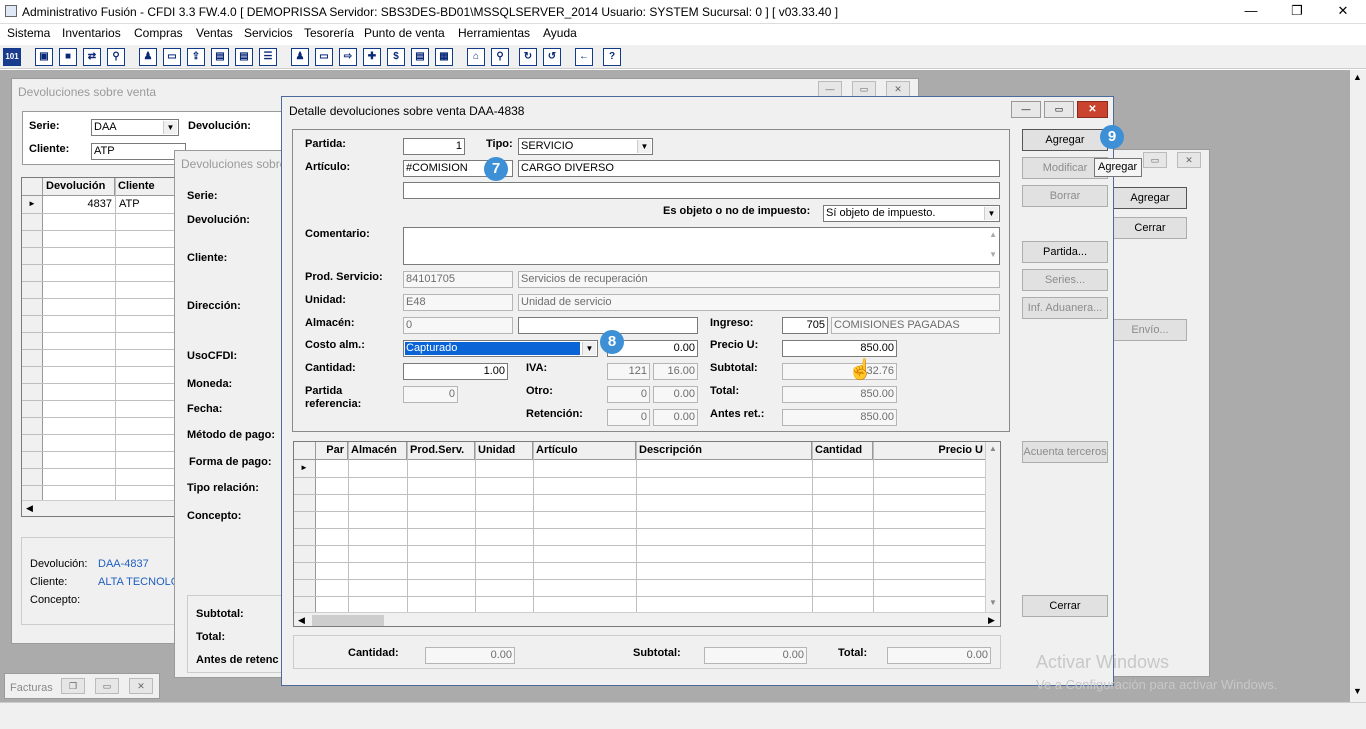  What do you see at coordinates (759, 168) in the screenshot?
I see `articulo-desc-input: CARGO DIVERSO` at bounding box center [759, 168].